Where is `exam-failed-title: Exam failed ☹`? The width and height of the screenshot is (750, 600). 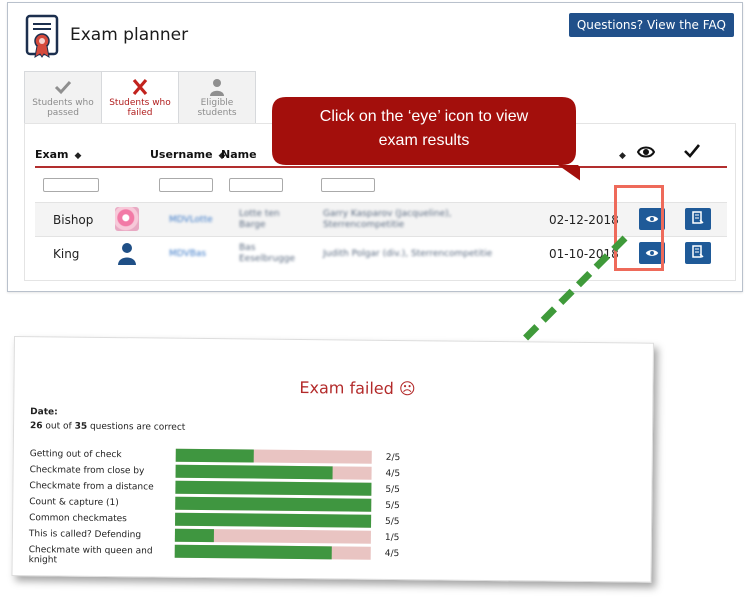
exam-failed-title: Exam failed ☹ is located at coordinates (357, 388).